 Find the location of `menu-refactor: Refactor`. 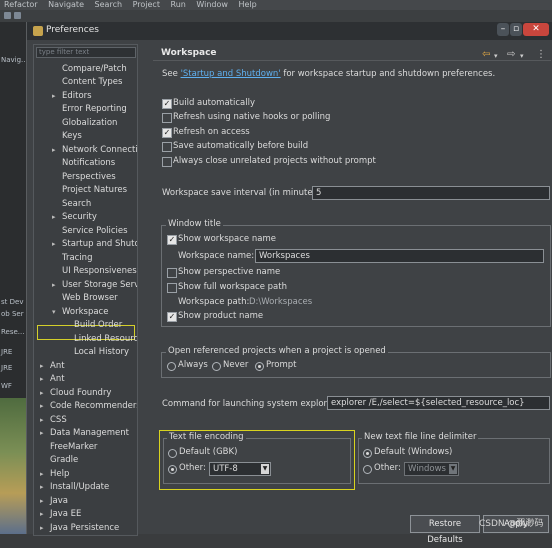

menu-refactor: Refactor is located at coordinates (21, 4).